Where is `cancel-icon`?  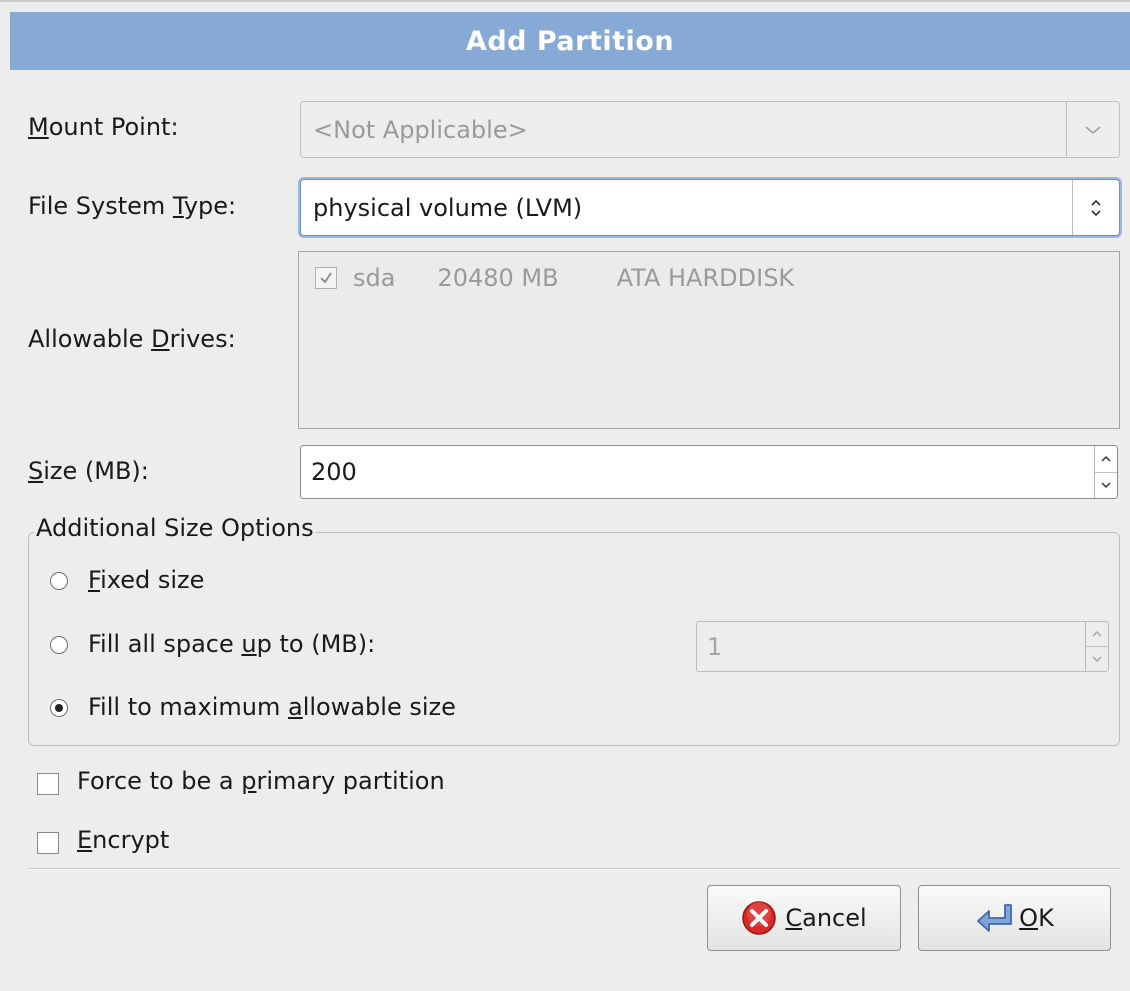 cancel-icon is located at coordinates (759, 918).